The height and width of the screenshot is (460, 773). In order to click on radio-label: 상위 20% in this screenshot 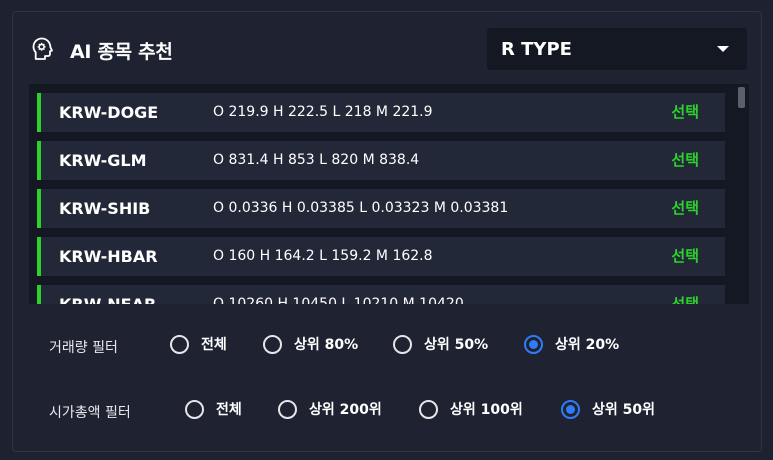, I will do `click(587, 345)`.